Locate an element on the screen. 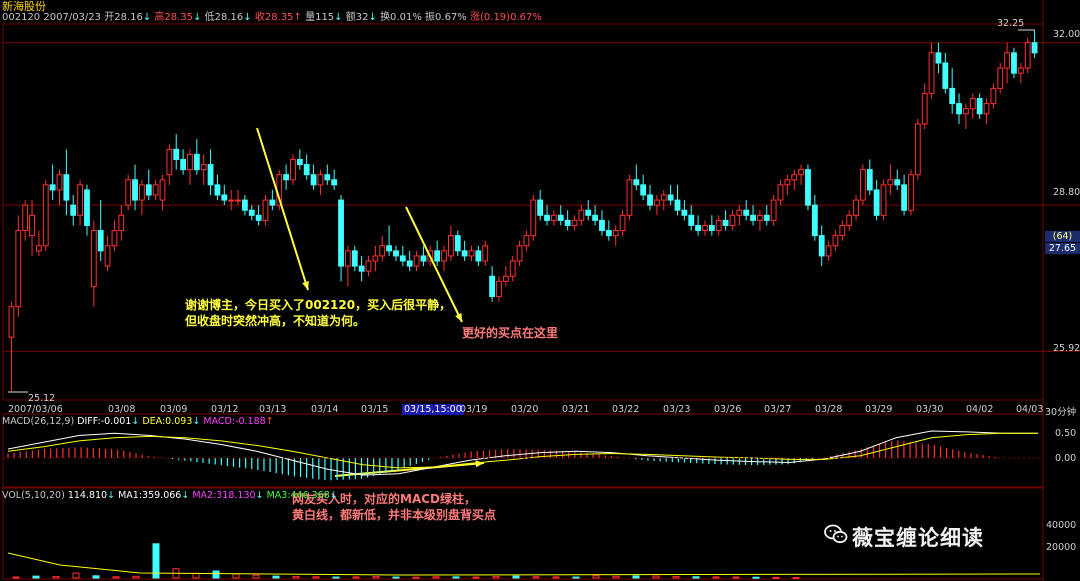  date-tick: 03/22 is located at coordinates (626, 409).